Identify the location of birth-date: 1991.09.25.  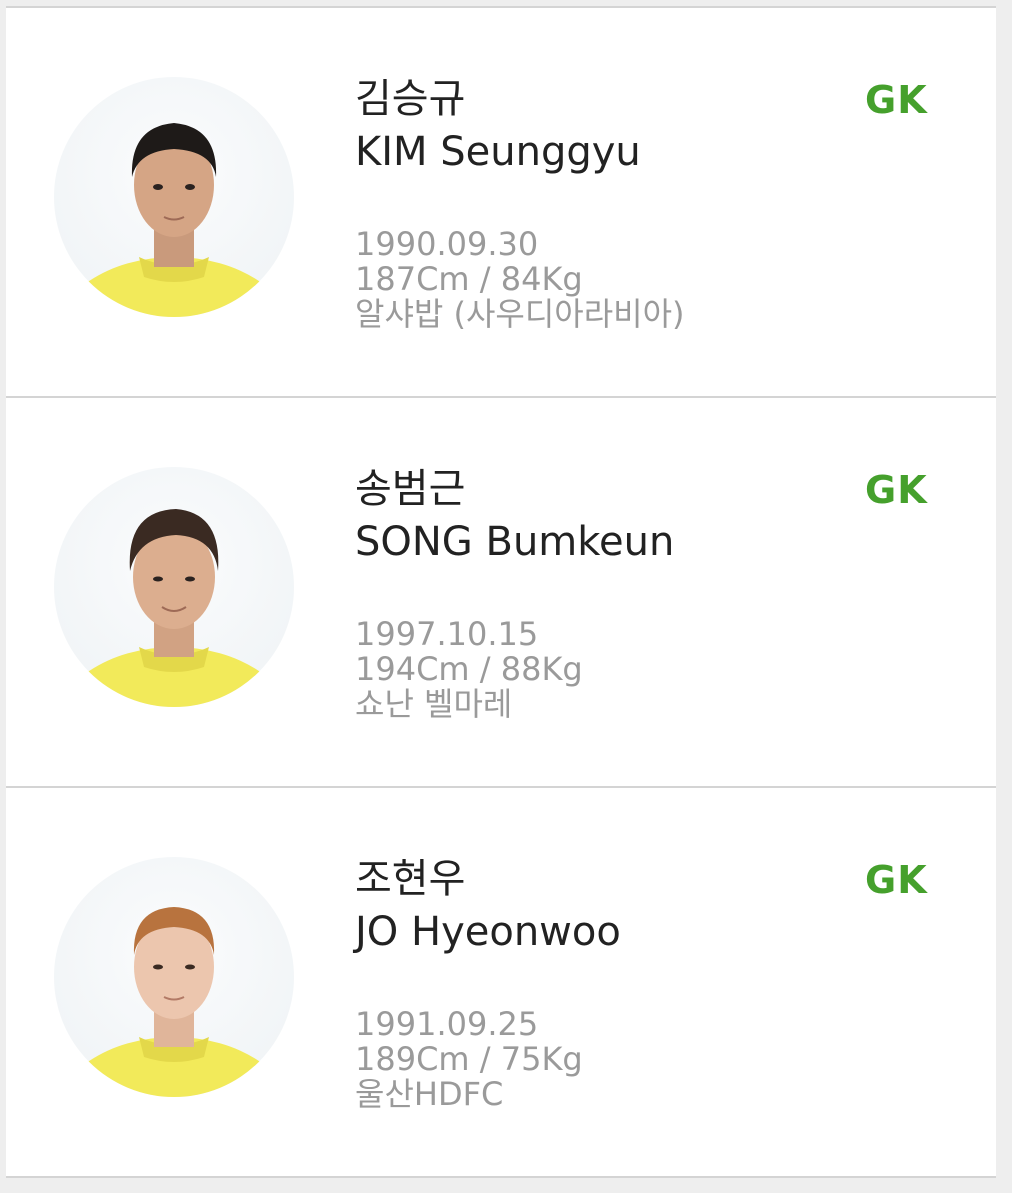
(447, 1024).